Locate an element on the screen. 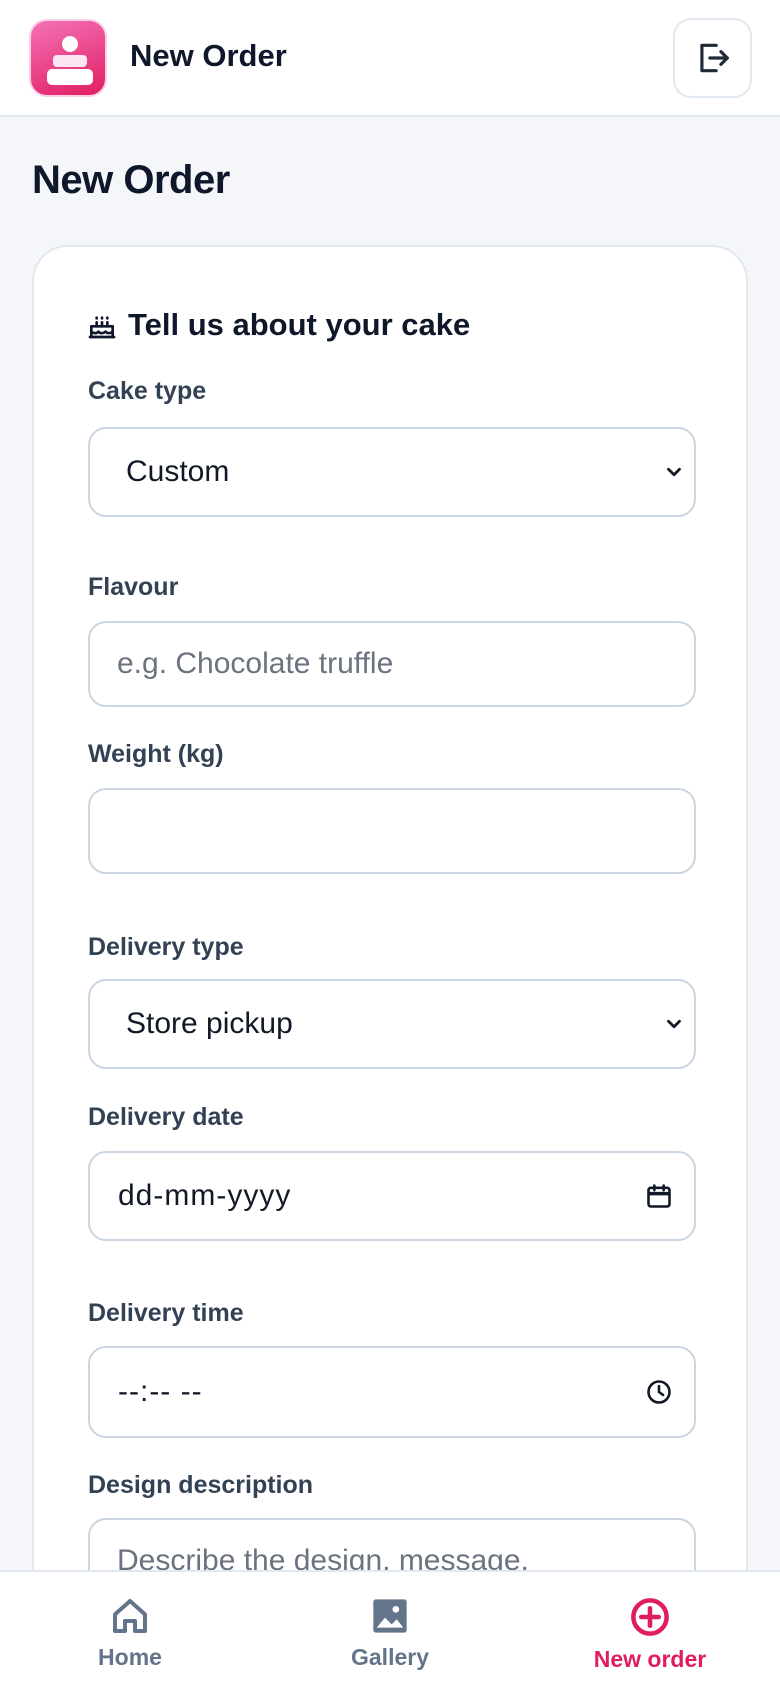 Image resolution: width=780 pixels, height=1688 pixels. delivery-type-value: Store pickup is located at coordinates (209, 1023).